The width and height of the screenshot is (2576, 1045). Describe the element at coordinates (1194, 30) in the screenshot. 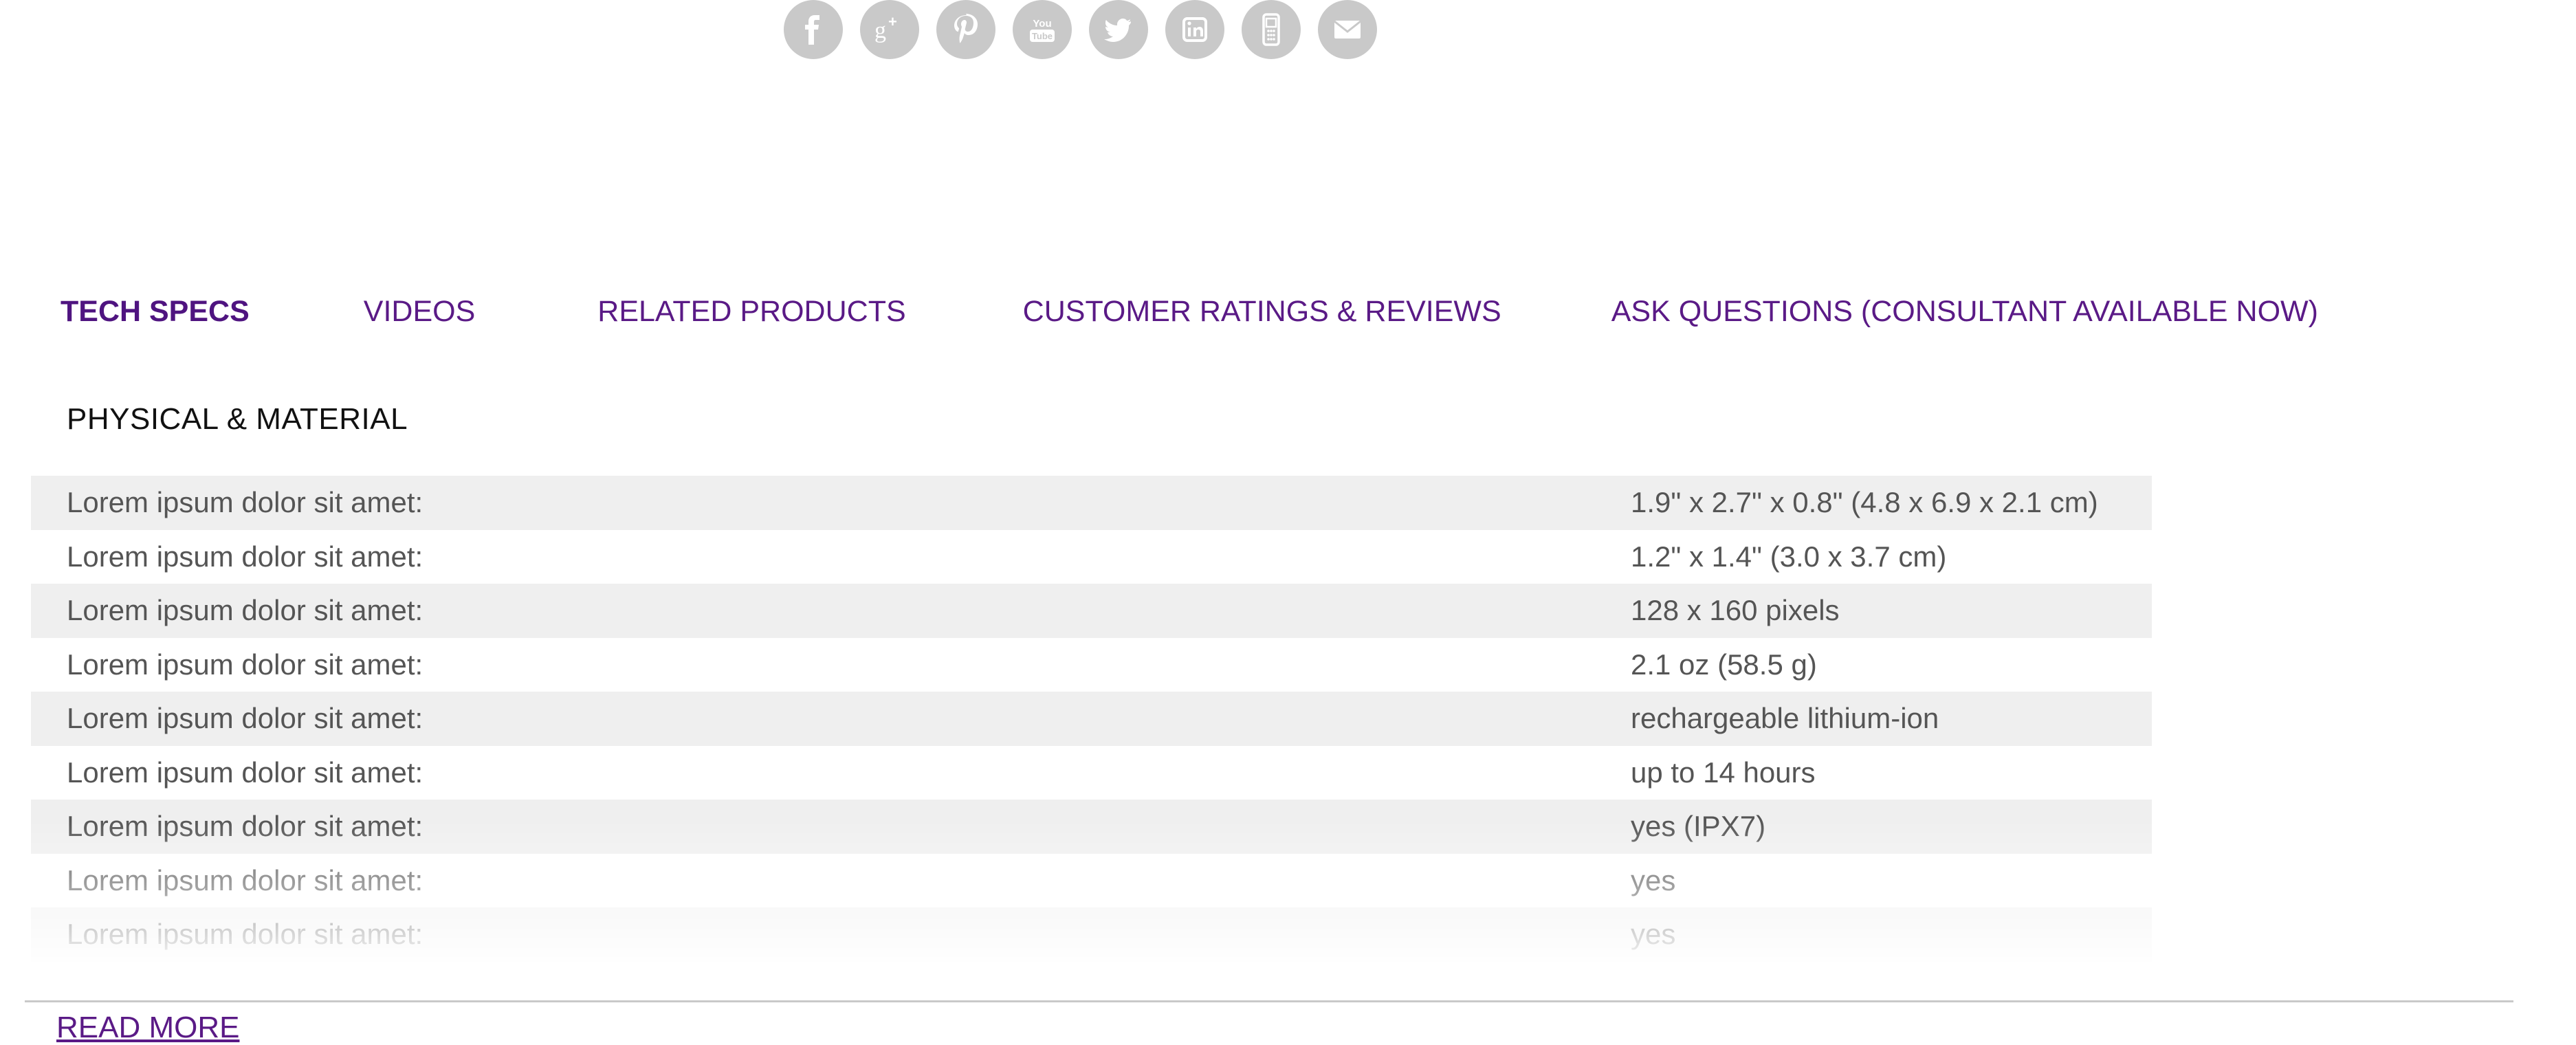

I see `linkedin-icon` at that location.